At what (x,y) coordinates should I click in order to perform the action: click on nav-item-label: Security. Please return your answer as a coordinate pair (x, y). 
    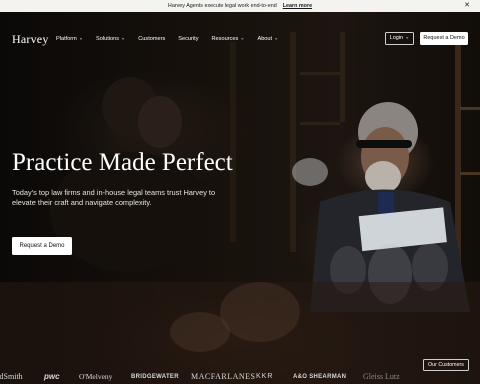
    Looking at the image, I should click on (188, 39).